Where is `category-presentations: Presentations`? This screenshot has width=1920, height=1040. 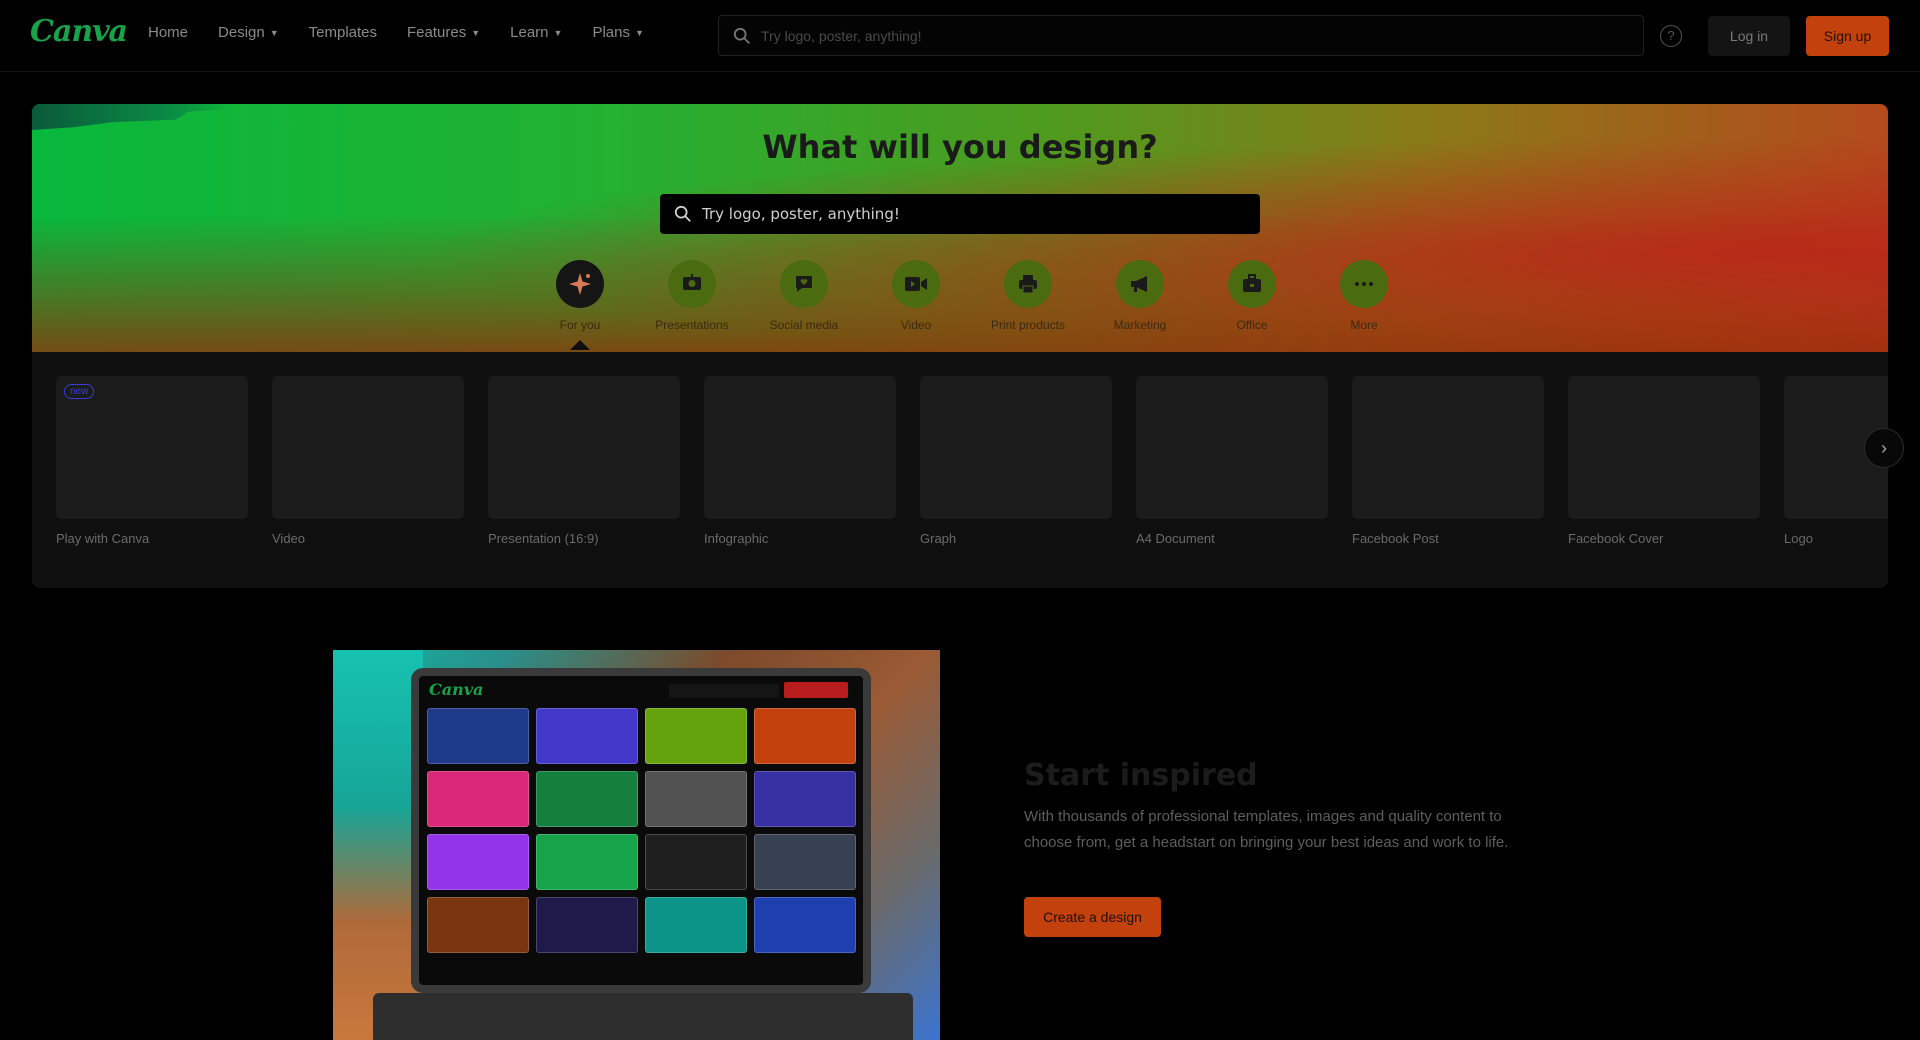 category-presentations: Presentations is located at coordinates (692, 296).